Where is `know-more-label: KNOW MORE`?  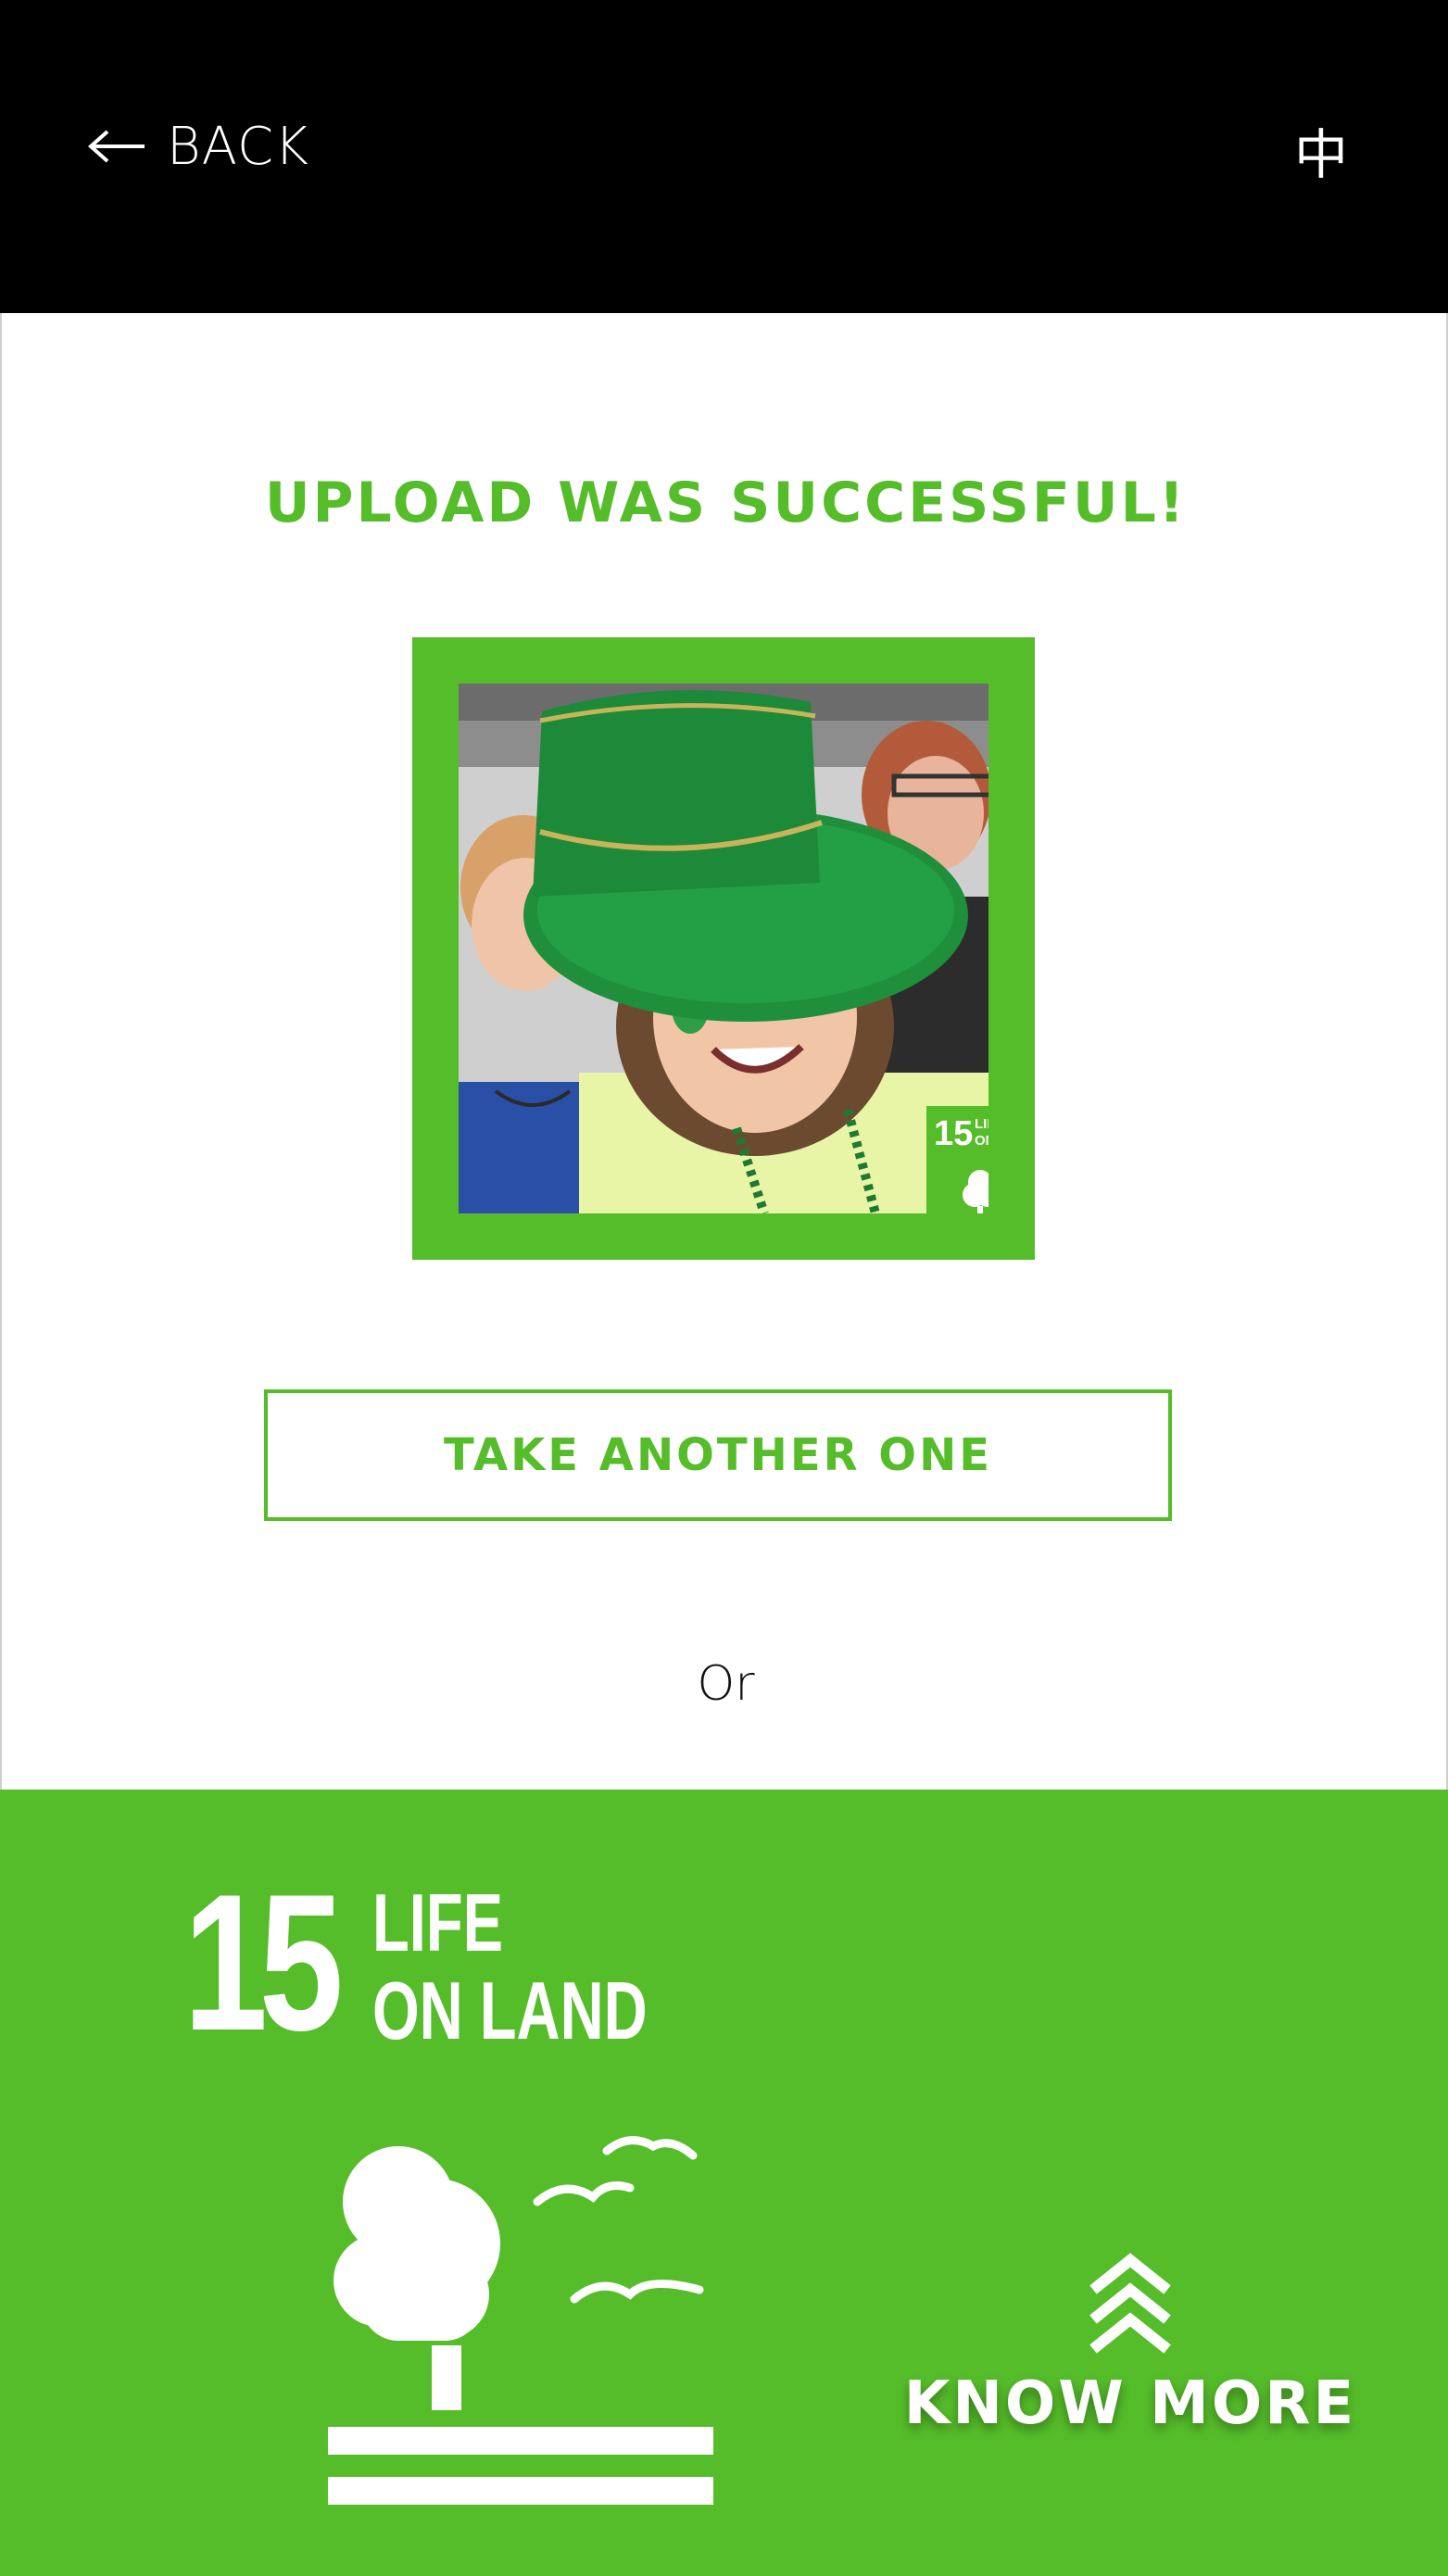 know-more-label: KNOW MORE is located at coordinates (1130, 2403).